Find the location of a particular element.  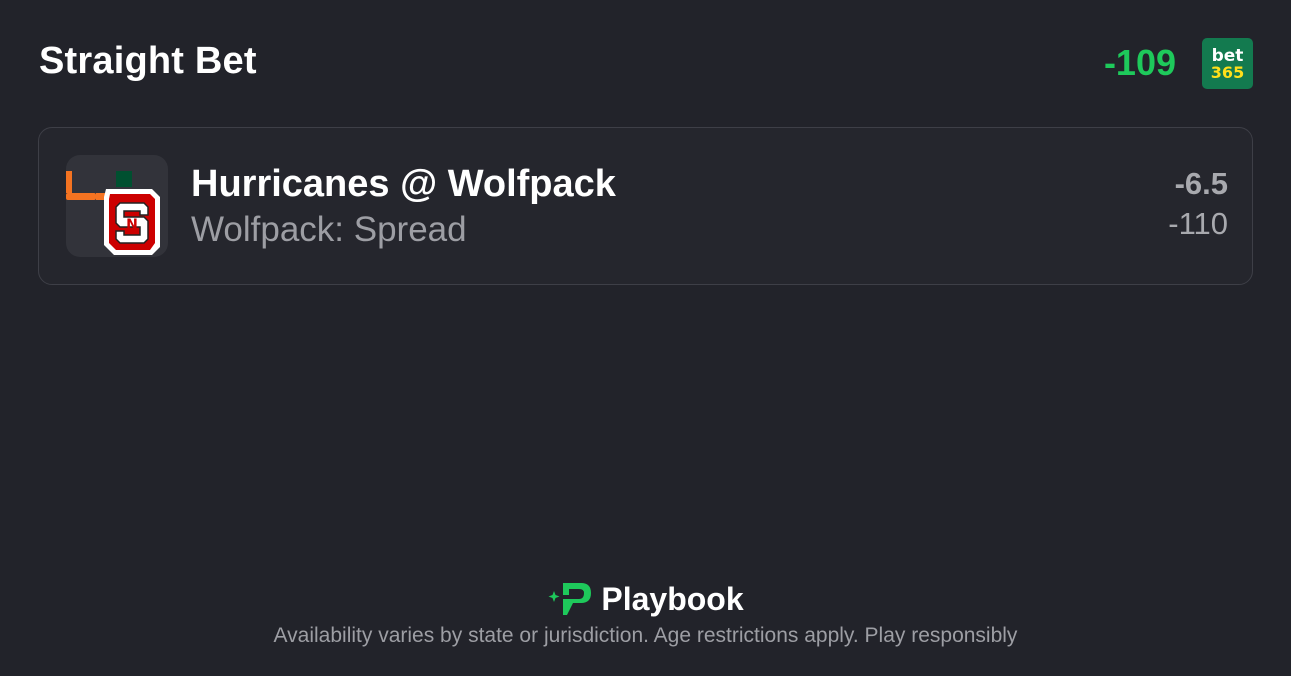

bet-type-title: Straight Bet is located at coordinates (148, 61).